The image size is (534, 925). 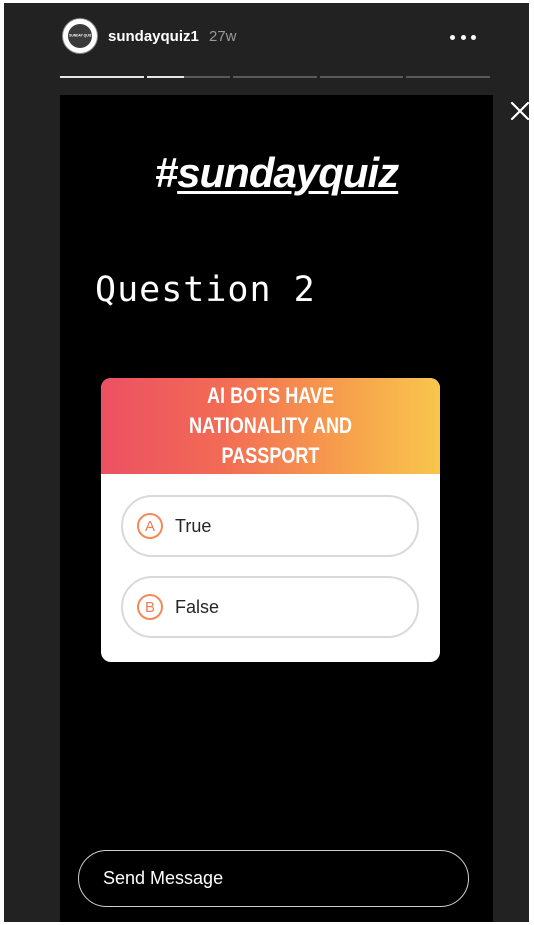 I want to click on post-age: 27w, so click(x=223, y=36).